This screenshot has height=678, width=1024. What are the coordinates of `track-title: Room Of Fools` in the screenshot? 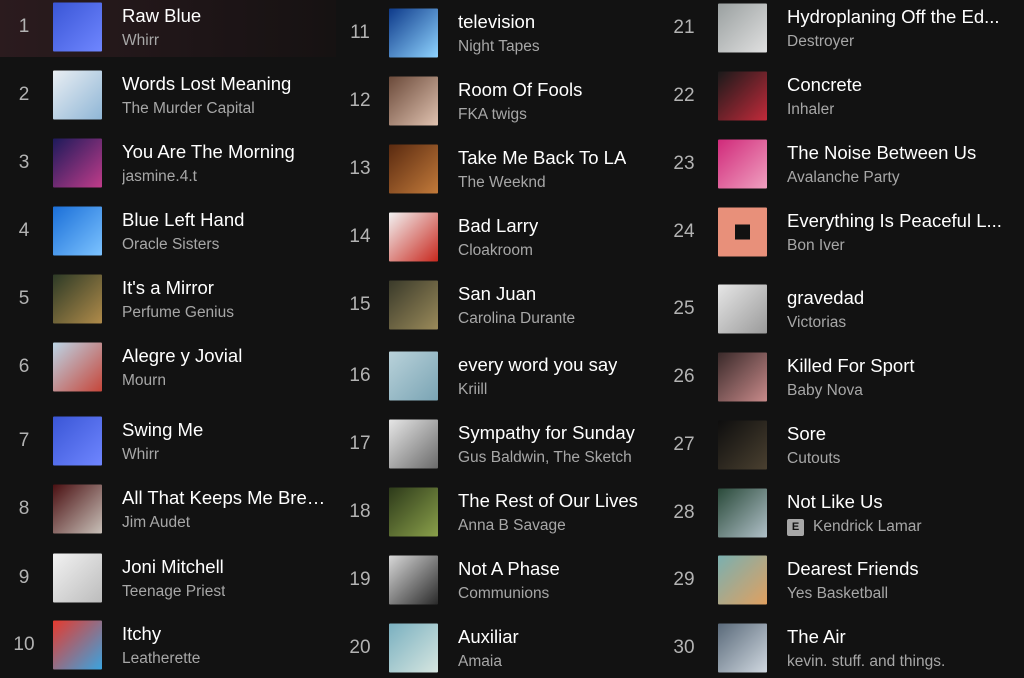 It's located at (520, 90).